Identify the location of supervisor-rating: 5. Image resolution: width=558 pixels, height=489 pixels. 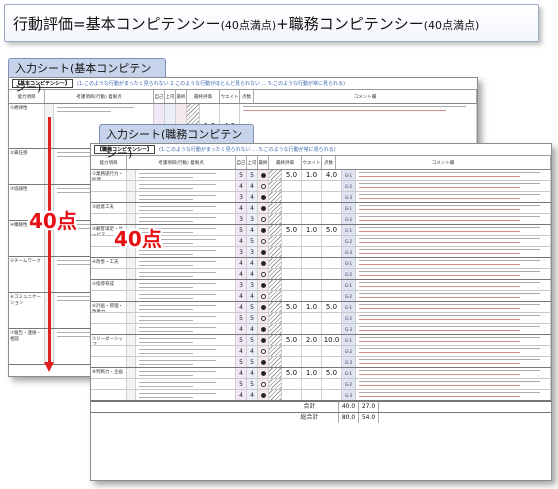
(252, 384).